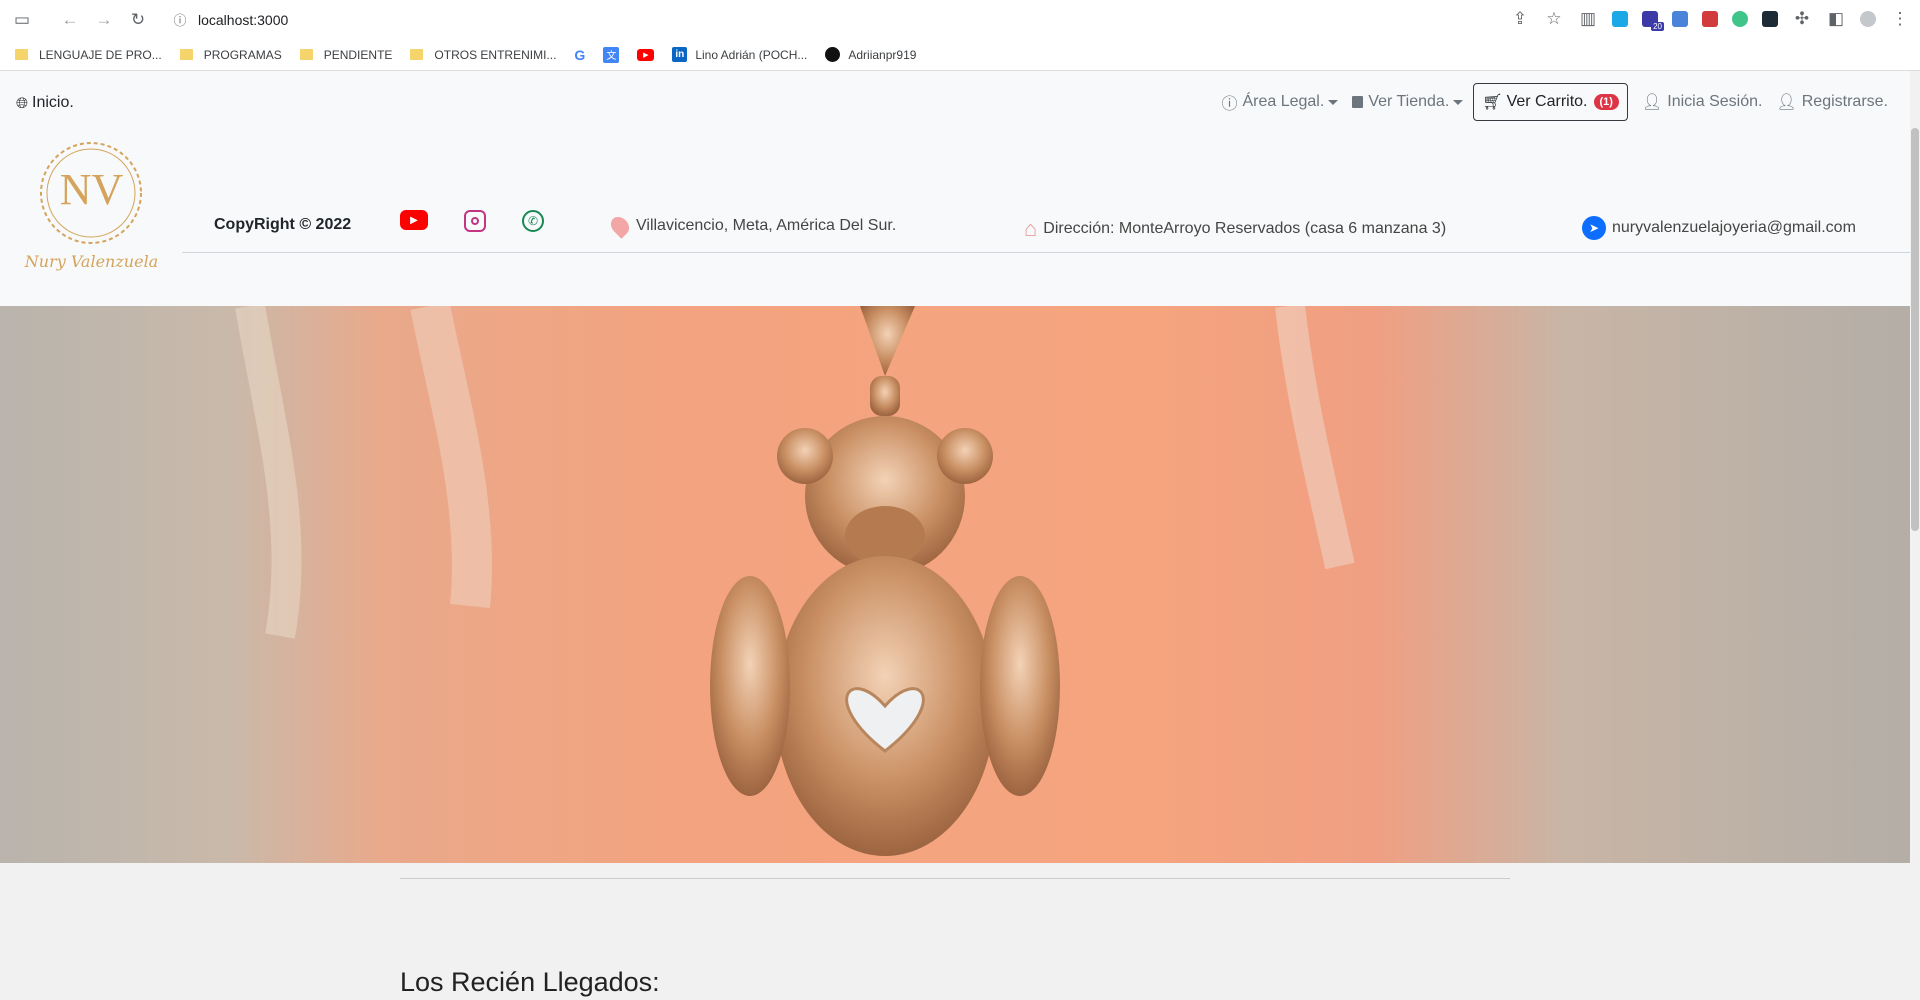 Image resolution: width=1920 pixels, height=1000 pixels. I want to click on back-icon: ←, so click(70, 20).